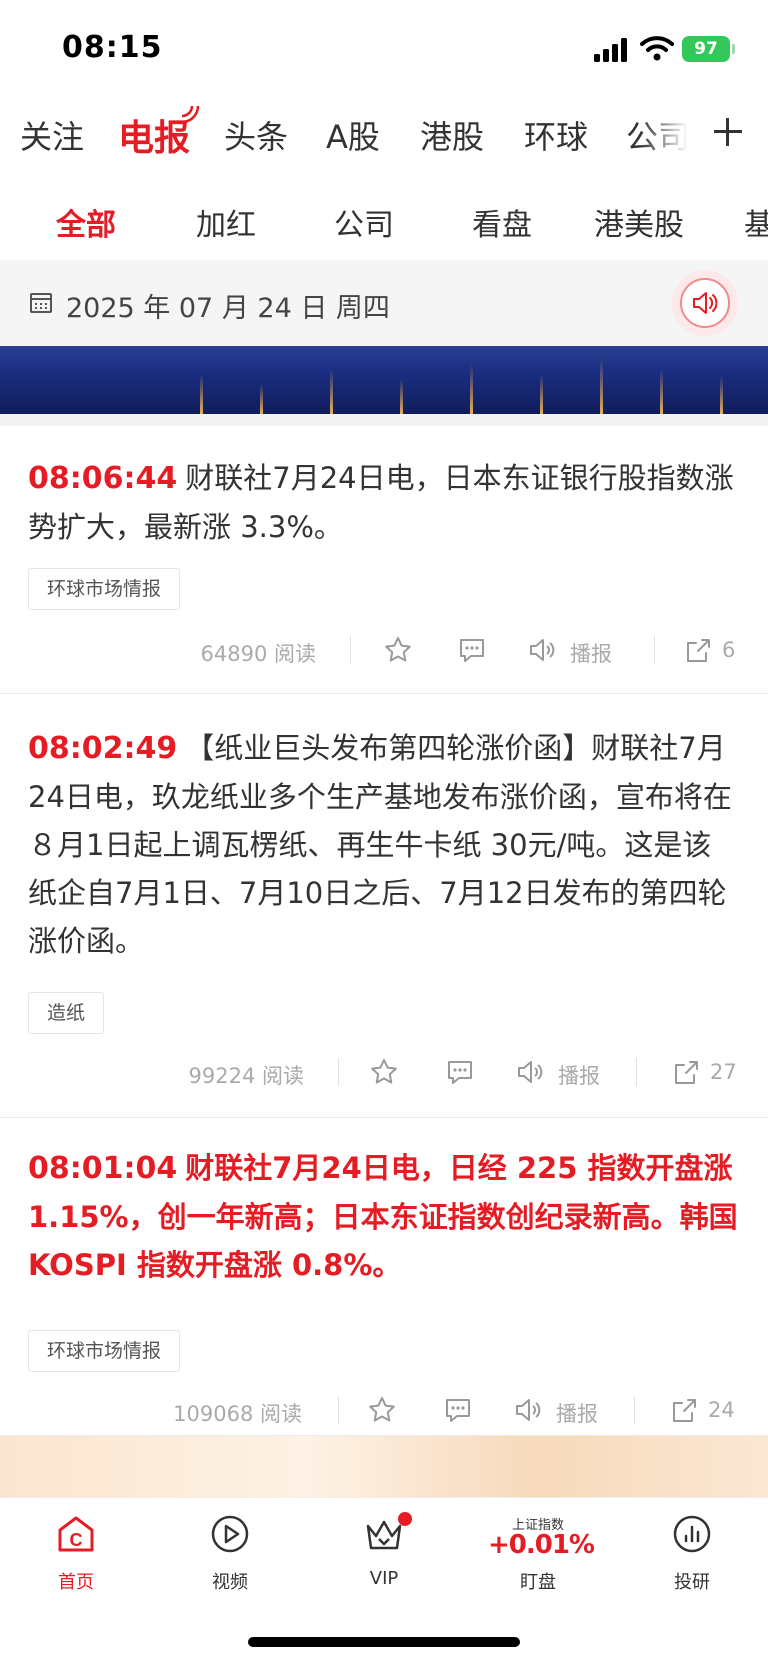  Describe the element at coordinates (384, 1642) in the screenshot. I see `home-indicator` at that location.